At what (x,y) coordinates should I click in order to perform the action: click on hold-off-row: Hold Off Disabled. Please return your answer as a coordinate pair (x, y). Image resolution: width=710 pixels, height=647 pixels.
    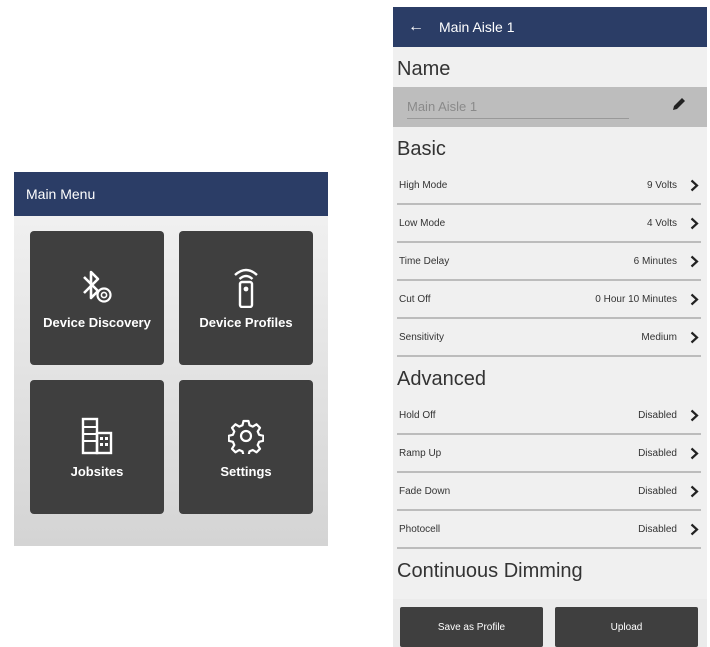
    Looking at the image, I should click on (549, 416).